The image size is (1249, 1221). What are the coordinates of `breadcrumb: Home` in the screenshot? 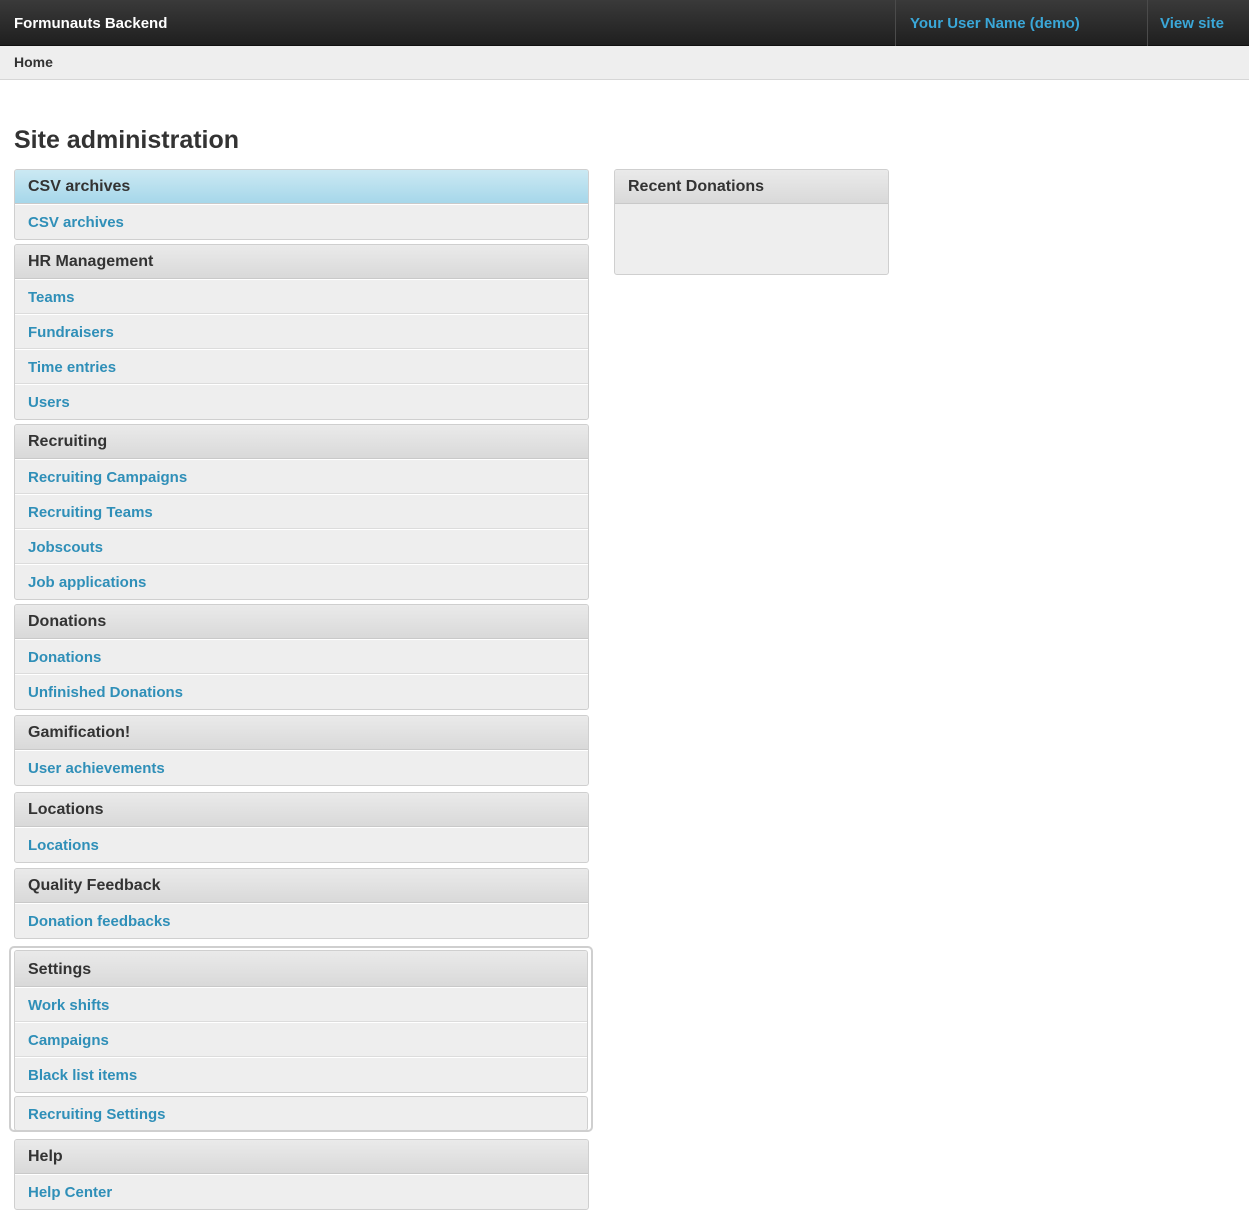 It's located at (624, 63).